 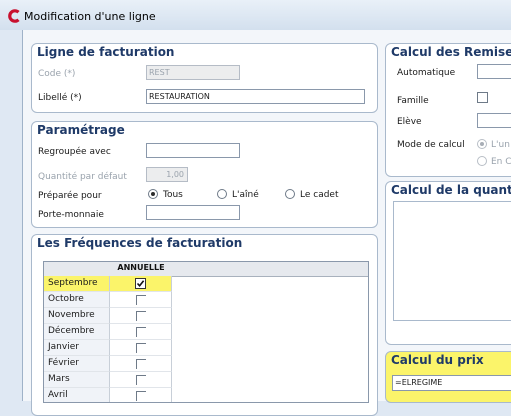 What do you see at coordinates (193, 72) in the screenshot?
I see `code-field: REST` at bounding box center [193, 72].